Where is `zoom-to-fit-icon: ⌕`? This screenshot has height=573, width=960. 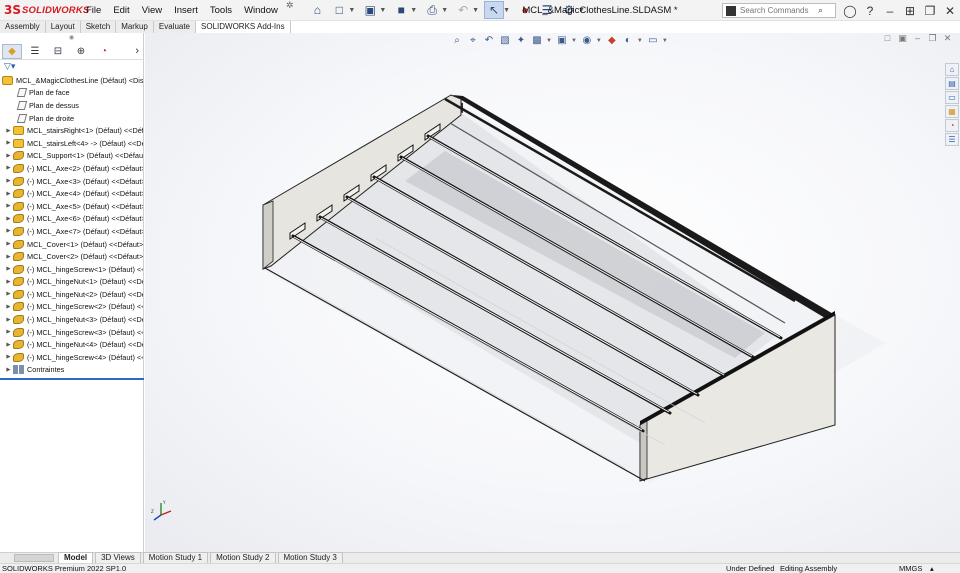
zoom-to-fit-icon: ⌕ is located at coordinates (457, 40).